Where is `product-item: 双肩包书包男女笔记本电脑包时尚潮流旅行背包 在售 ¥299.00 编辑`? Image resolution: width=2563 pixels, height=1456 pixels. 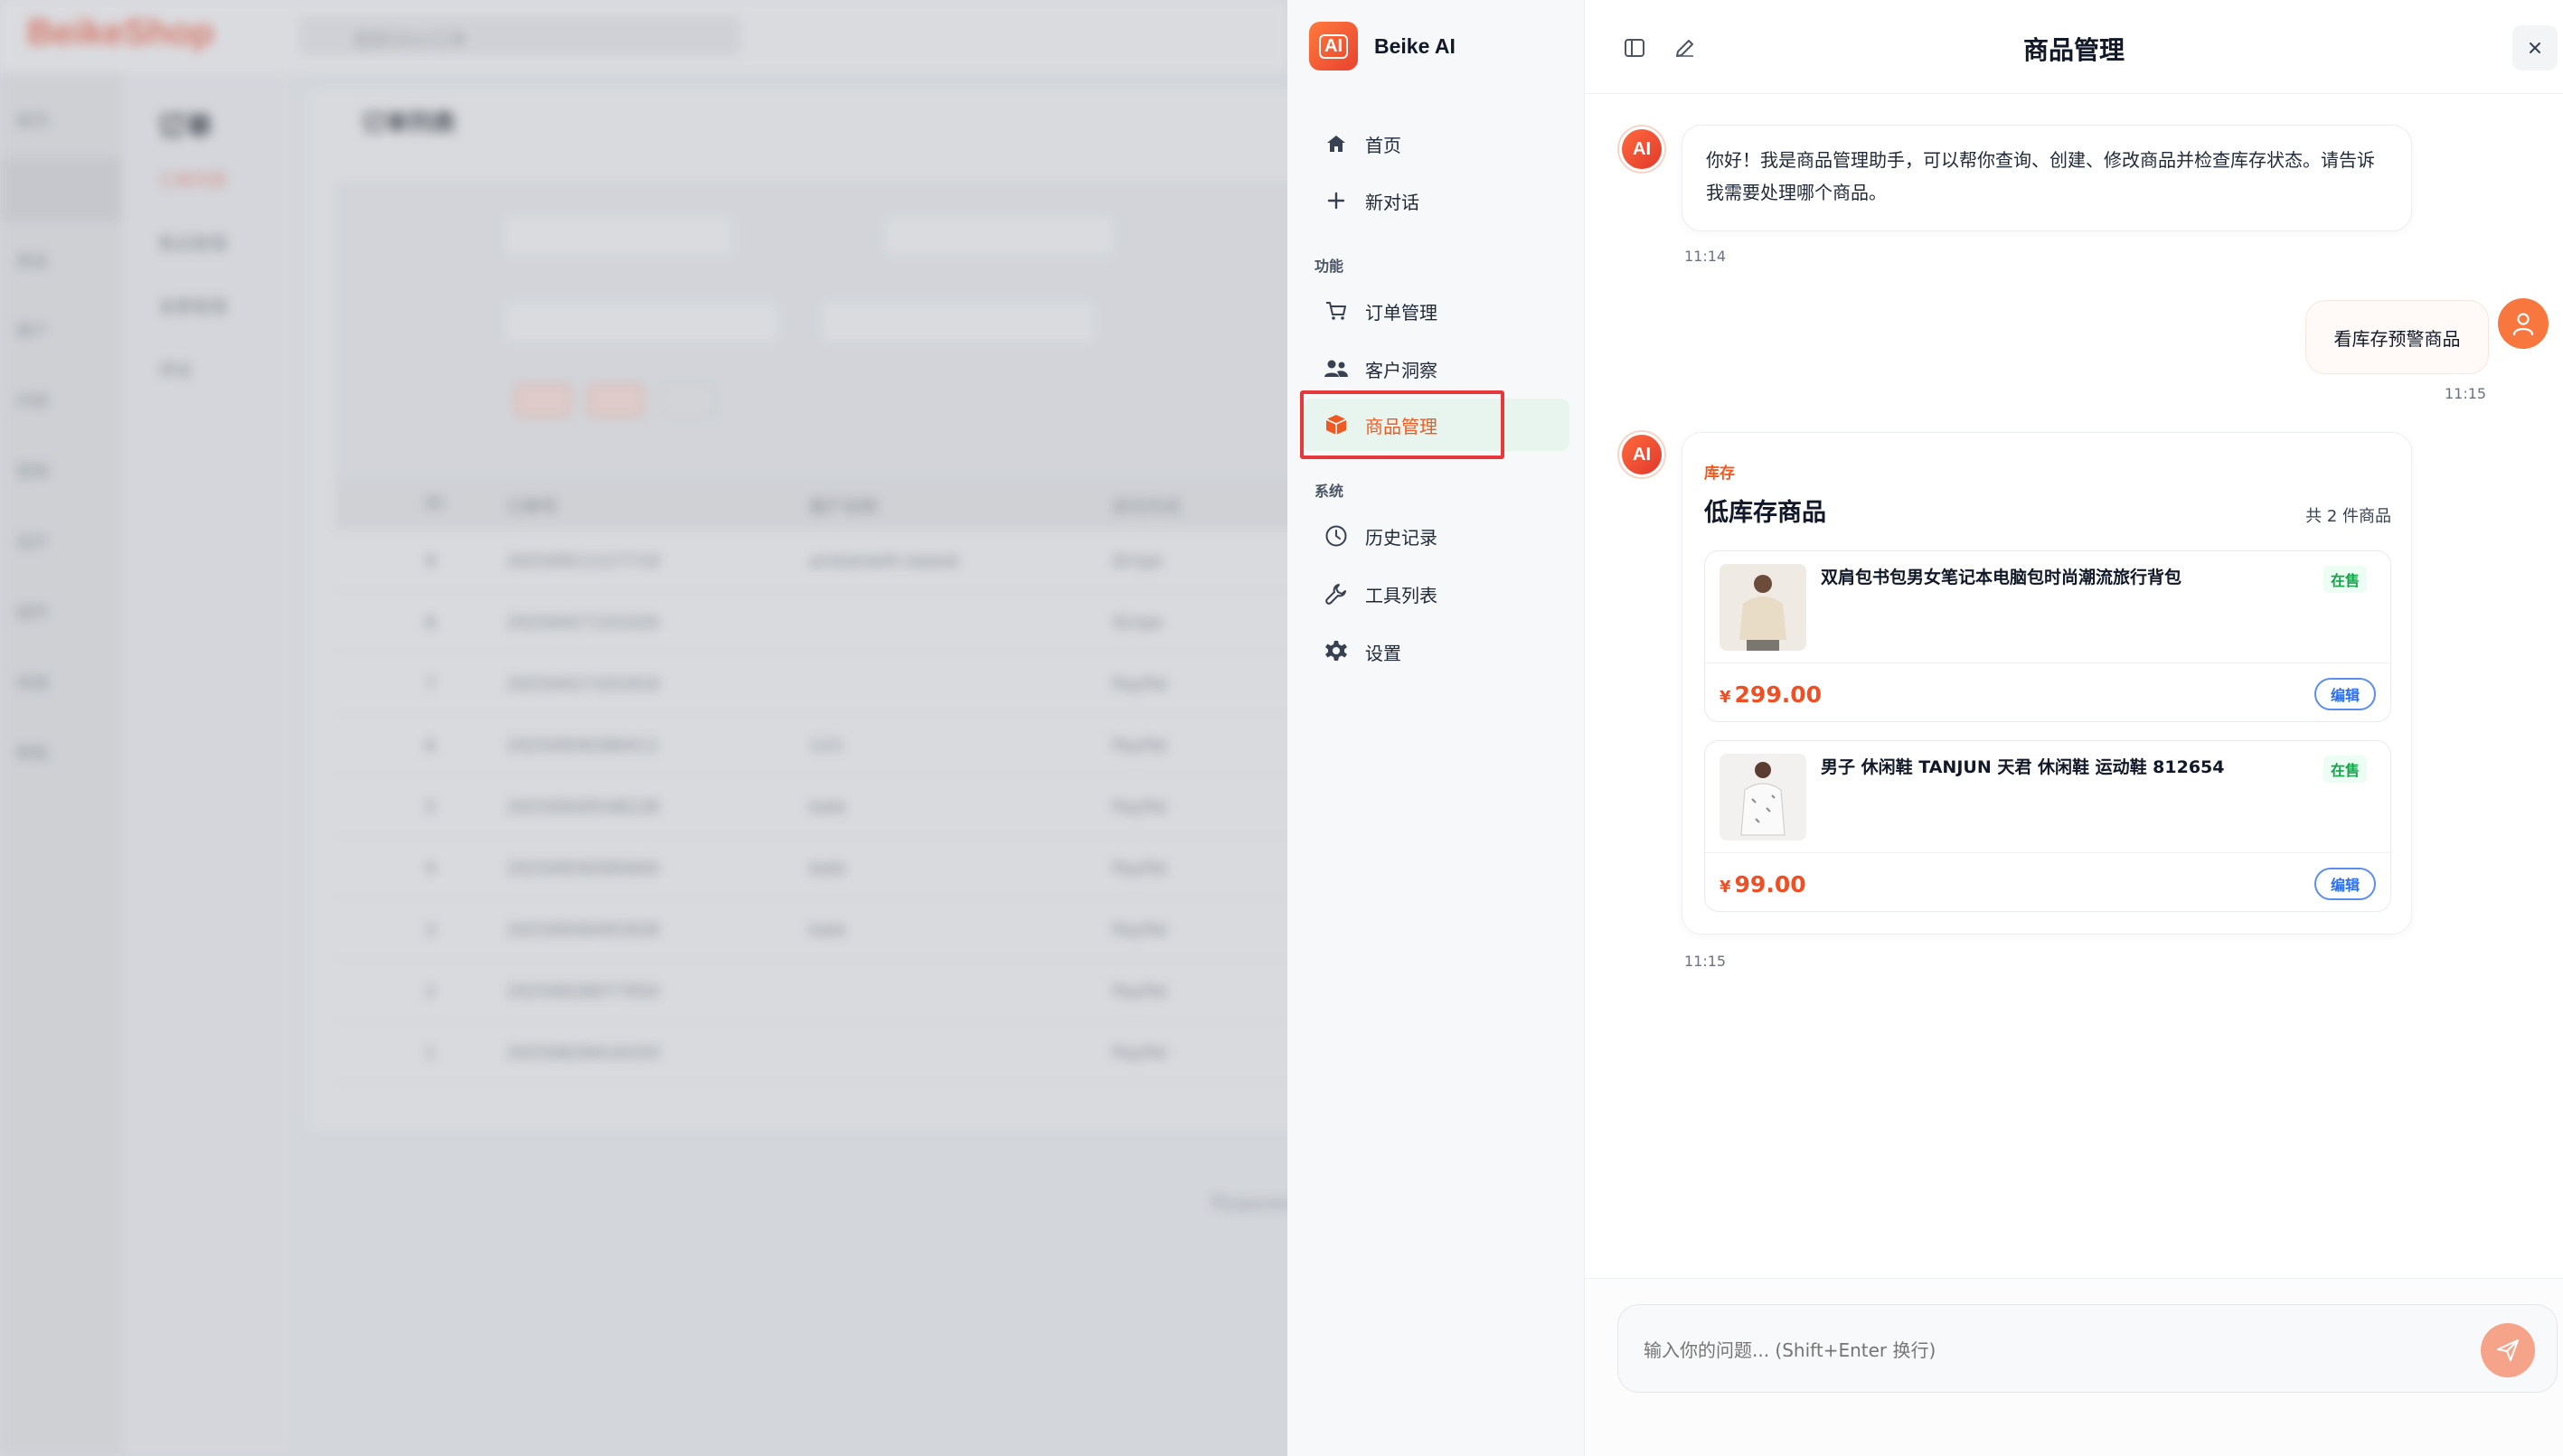 product-item: 双肩包书包男女笔记本电脑包时尚潮流旅行背包 在售 ¥299.00 编辑 is located at coordinates (2047, 636).